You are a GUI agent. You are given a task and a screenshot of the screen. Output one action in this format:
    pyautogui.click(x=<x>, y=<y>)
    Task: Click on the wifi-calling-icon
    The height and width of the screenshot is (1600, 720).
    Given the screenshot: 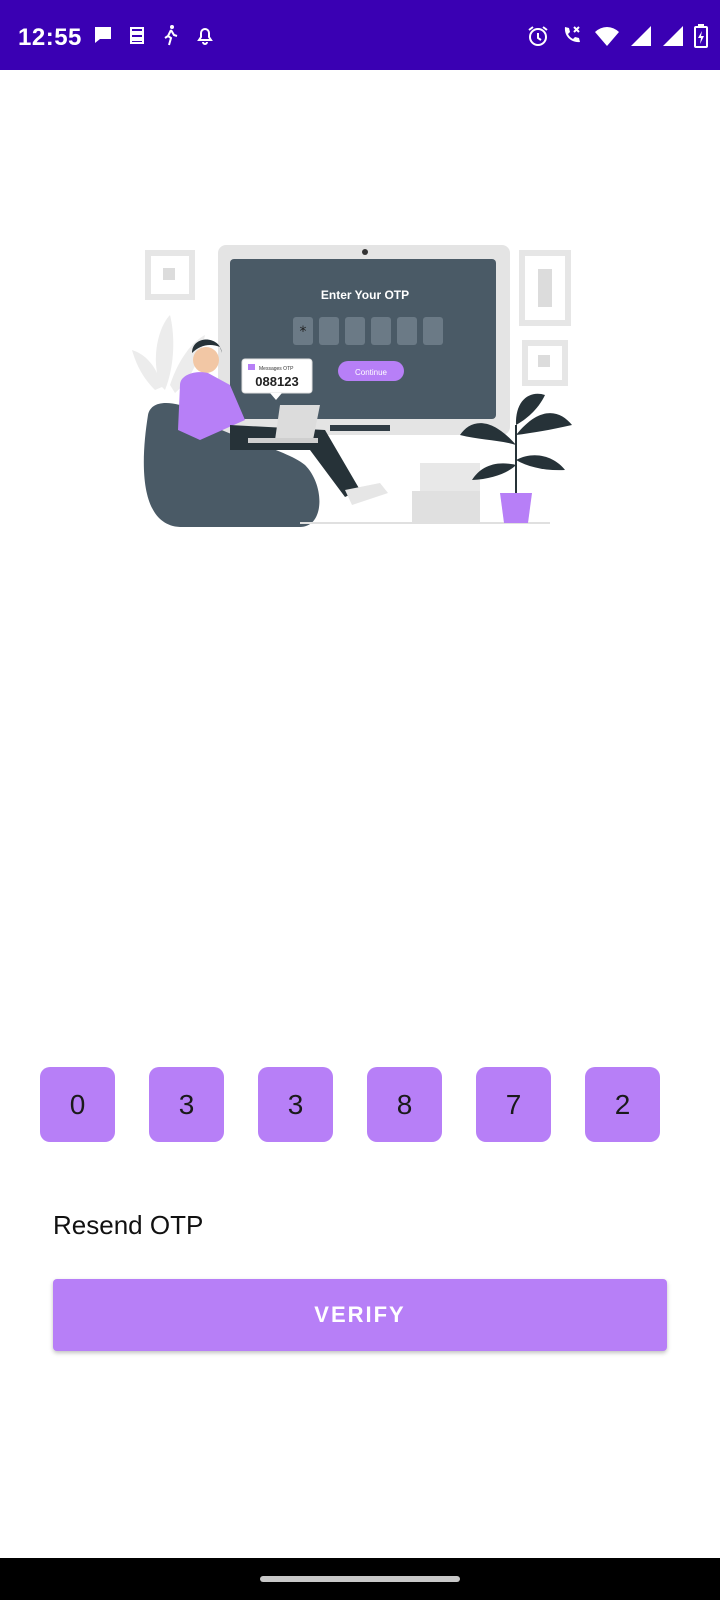 What is the action you would take?
    pyautogui.click(x=572, y=36)
    